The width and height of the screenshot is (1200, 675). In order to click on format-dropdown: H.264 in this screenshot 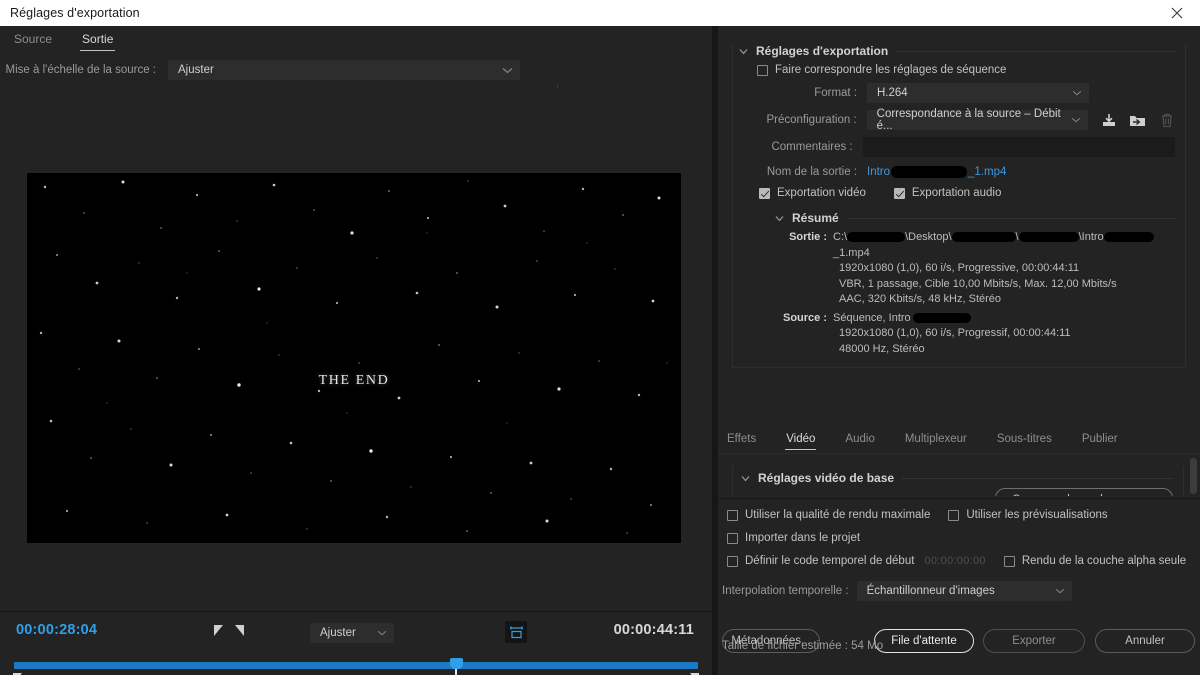, I will do `click(978, 93)`.